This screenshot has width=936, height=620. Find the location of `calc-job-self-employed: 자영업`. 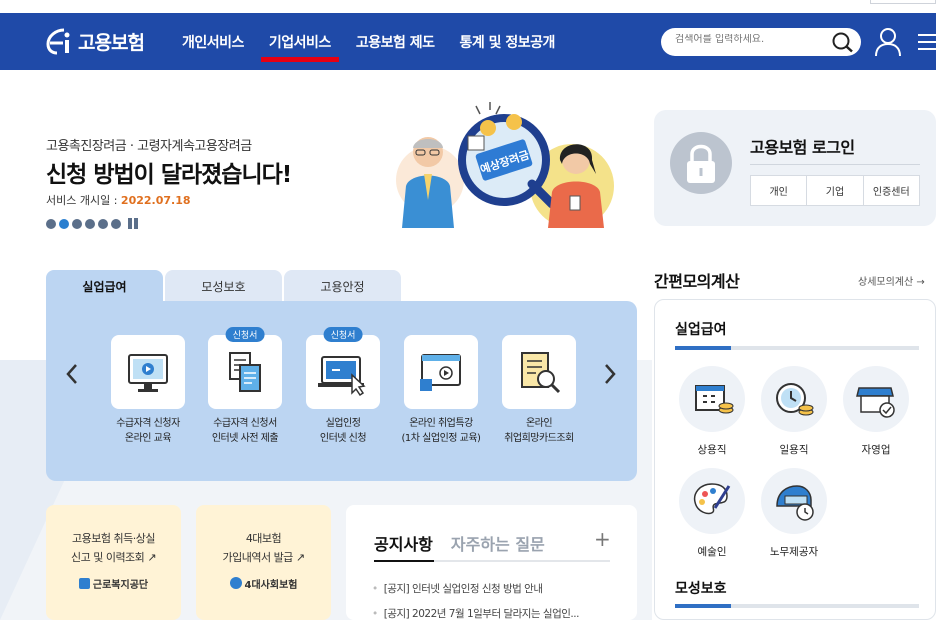

calc-job-self-employed: 자영업 is located at coordinates (876, 411).